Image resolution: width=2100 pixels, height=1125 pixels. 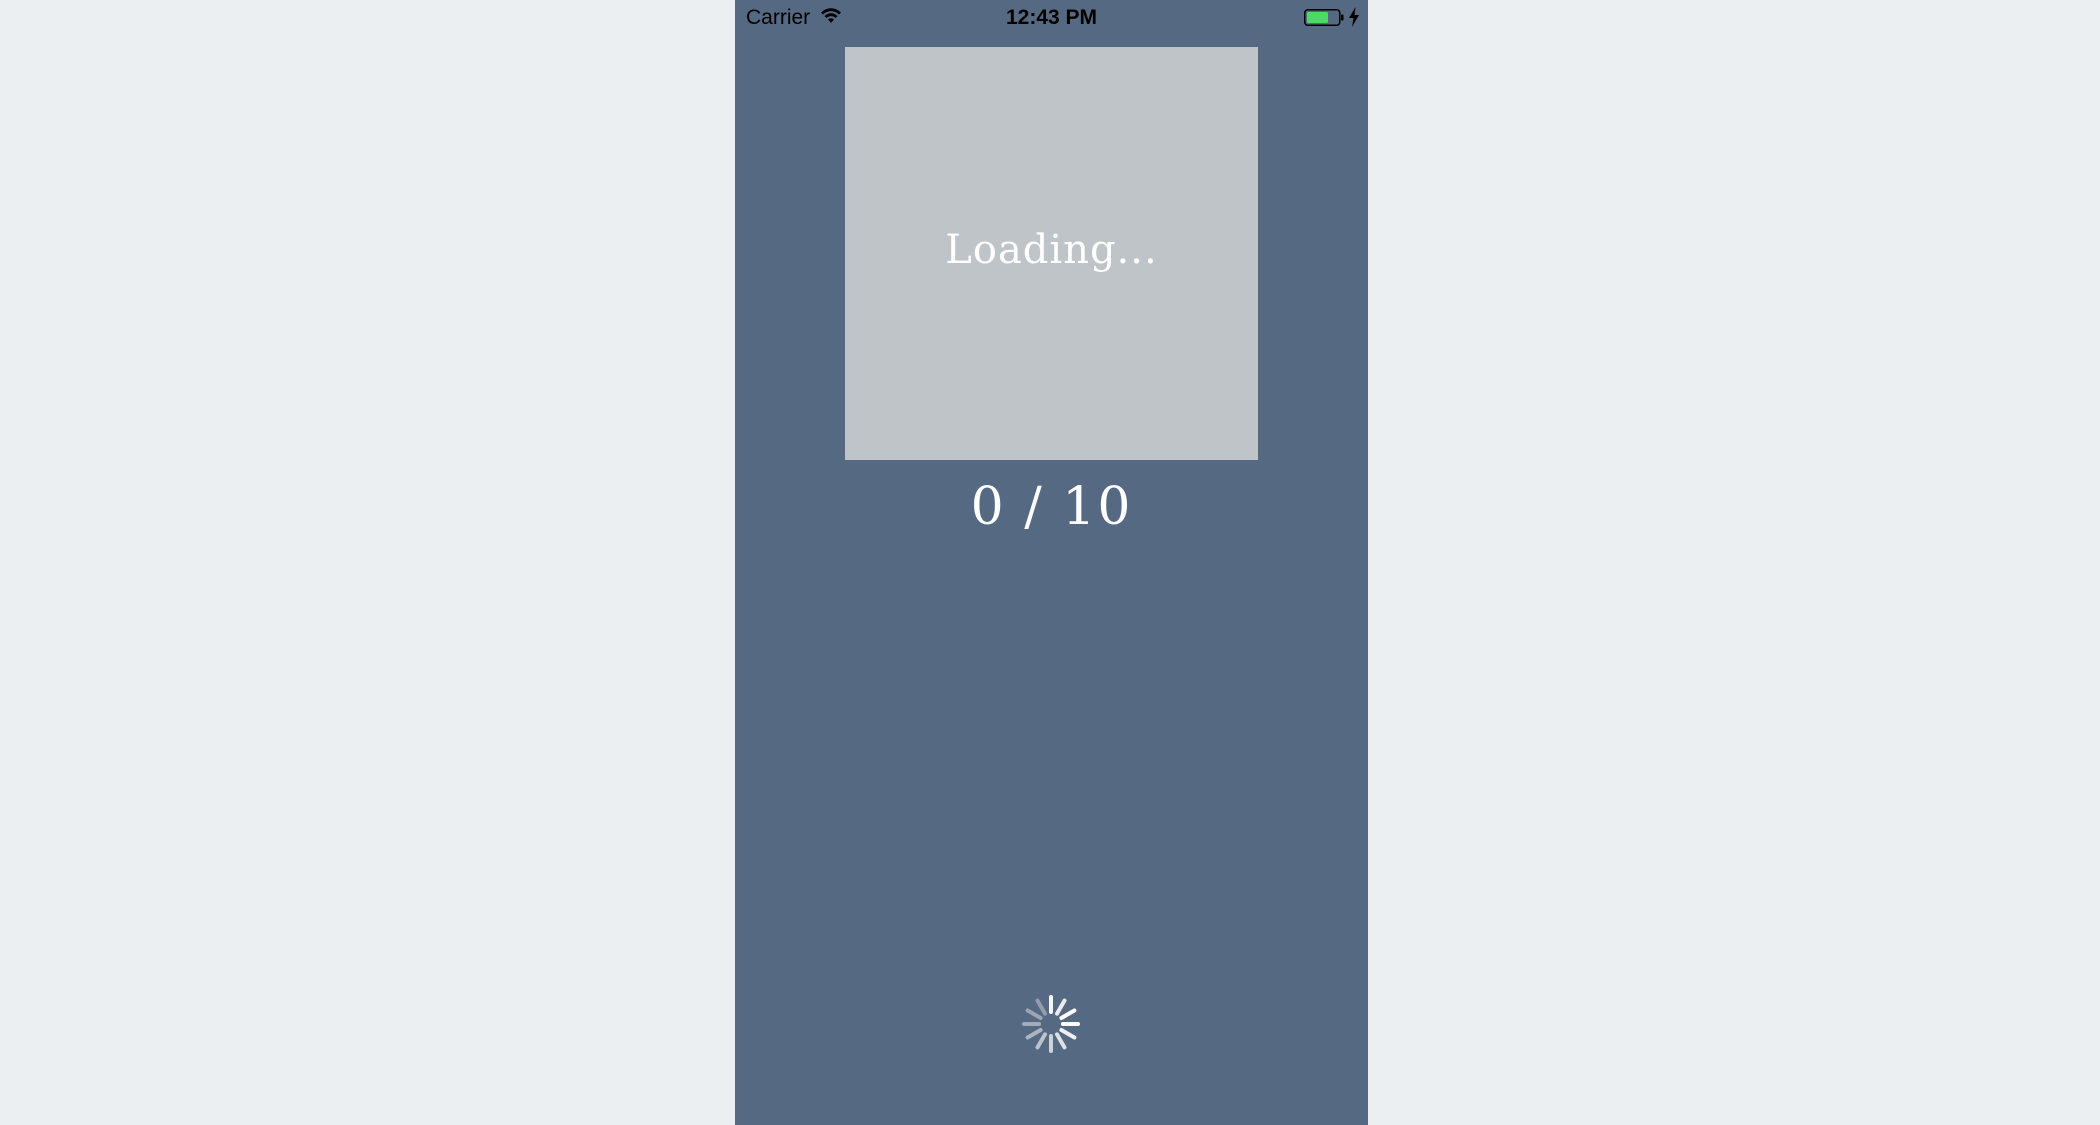 I want to click on charging-bolt-icon, so click(x=1354, y=17).